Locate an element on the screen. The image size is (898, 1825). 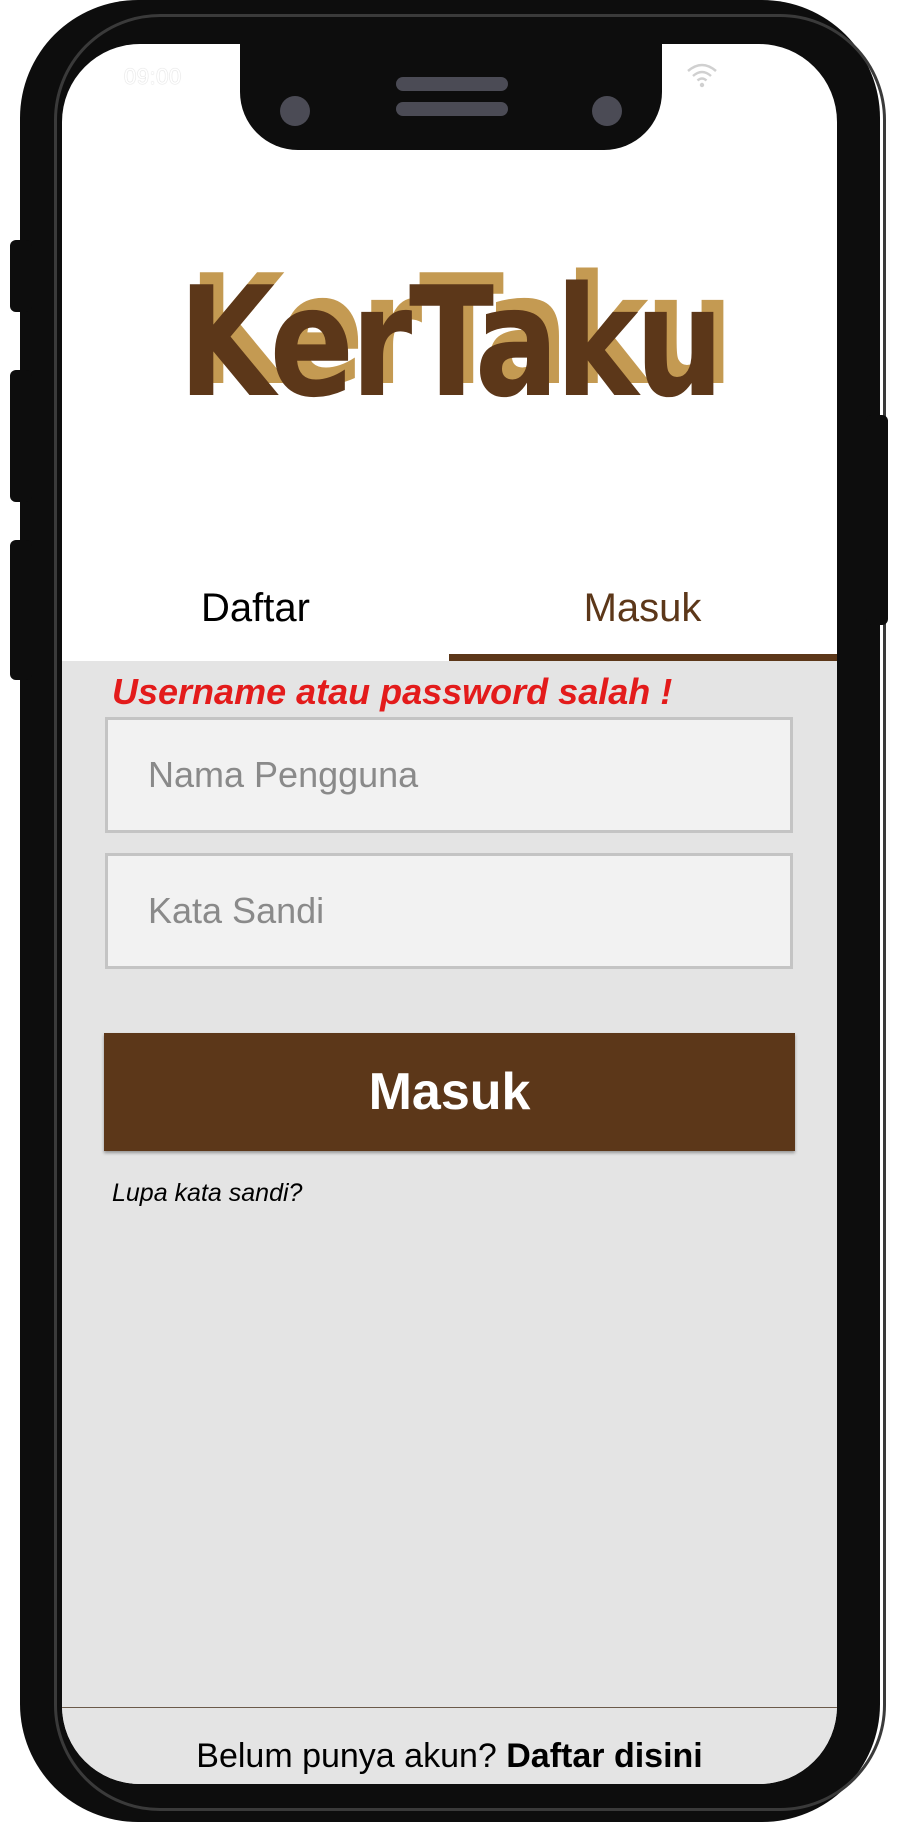
phone-silent-switch is located at coordinates (21, 276).